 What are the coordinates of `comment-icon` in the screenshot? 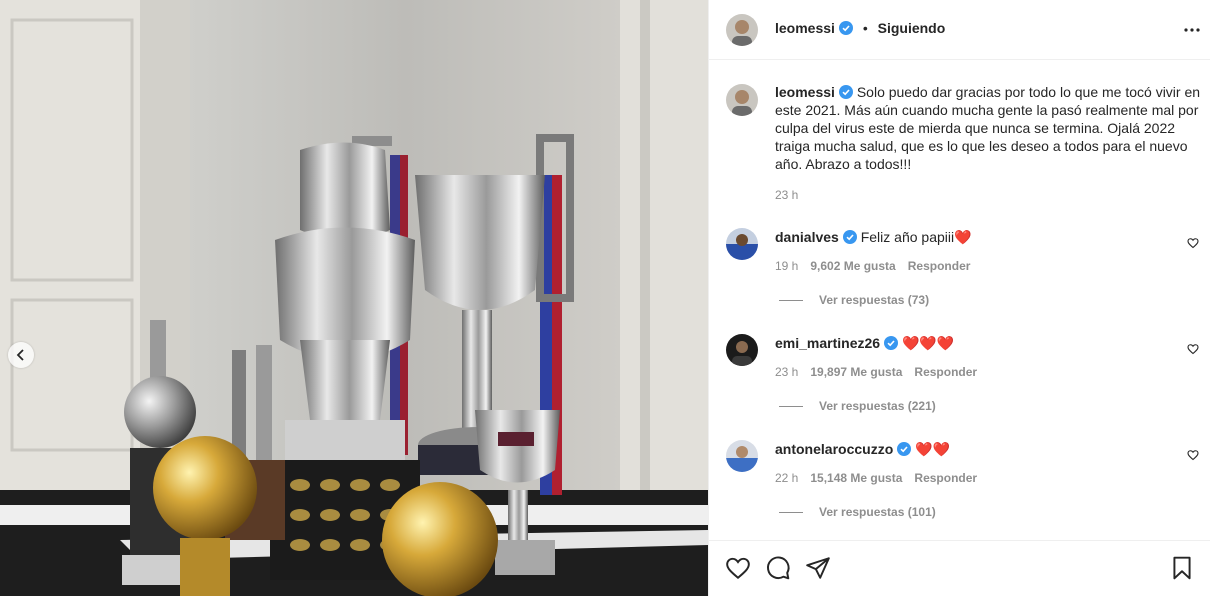 It's located at (778, 568).